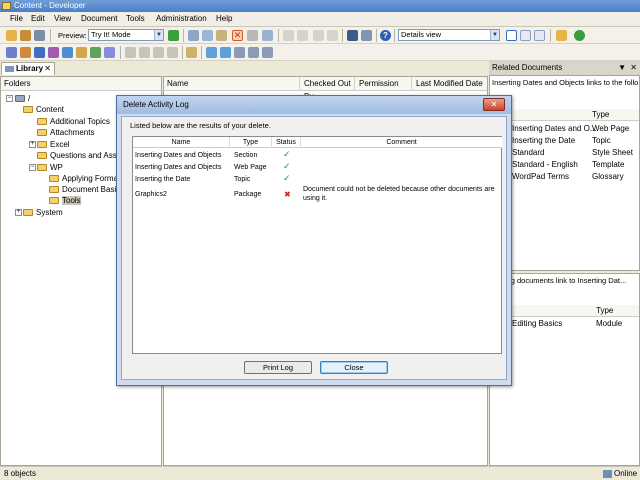 The width and height of the screenshot is (640, 480). Describe the element at coordinates (451, 84) in the screenshot. I see `column-last-modified: Last Modified Date` at that location.